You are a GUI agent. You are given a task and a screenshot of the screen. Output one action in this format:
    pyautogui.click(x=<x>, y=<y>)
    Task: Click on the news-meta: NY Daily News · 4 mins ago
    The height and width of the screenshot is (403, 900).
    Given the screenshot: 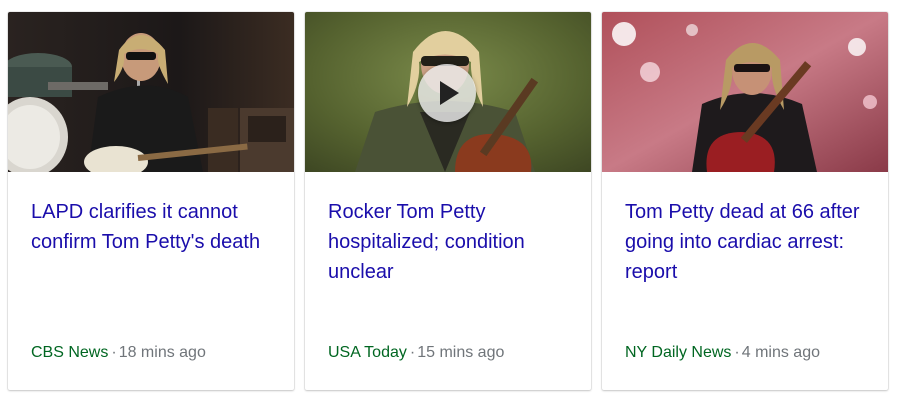 What is the action you would take?
    pyautogui.click(x=722, y=353)
    